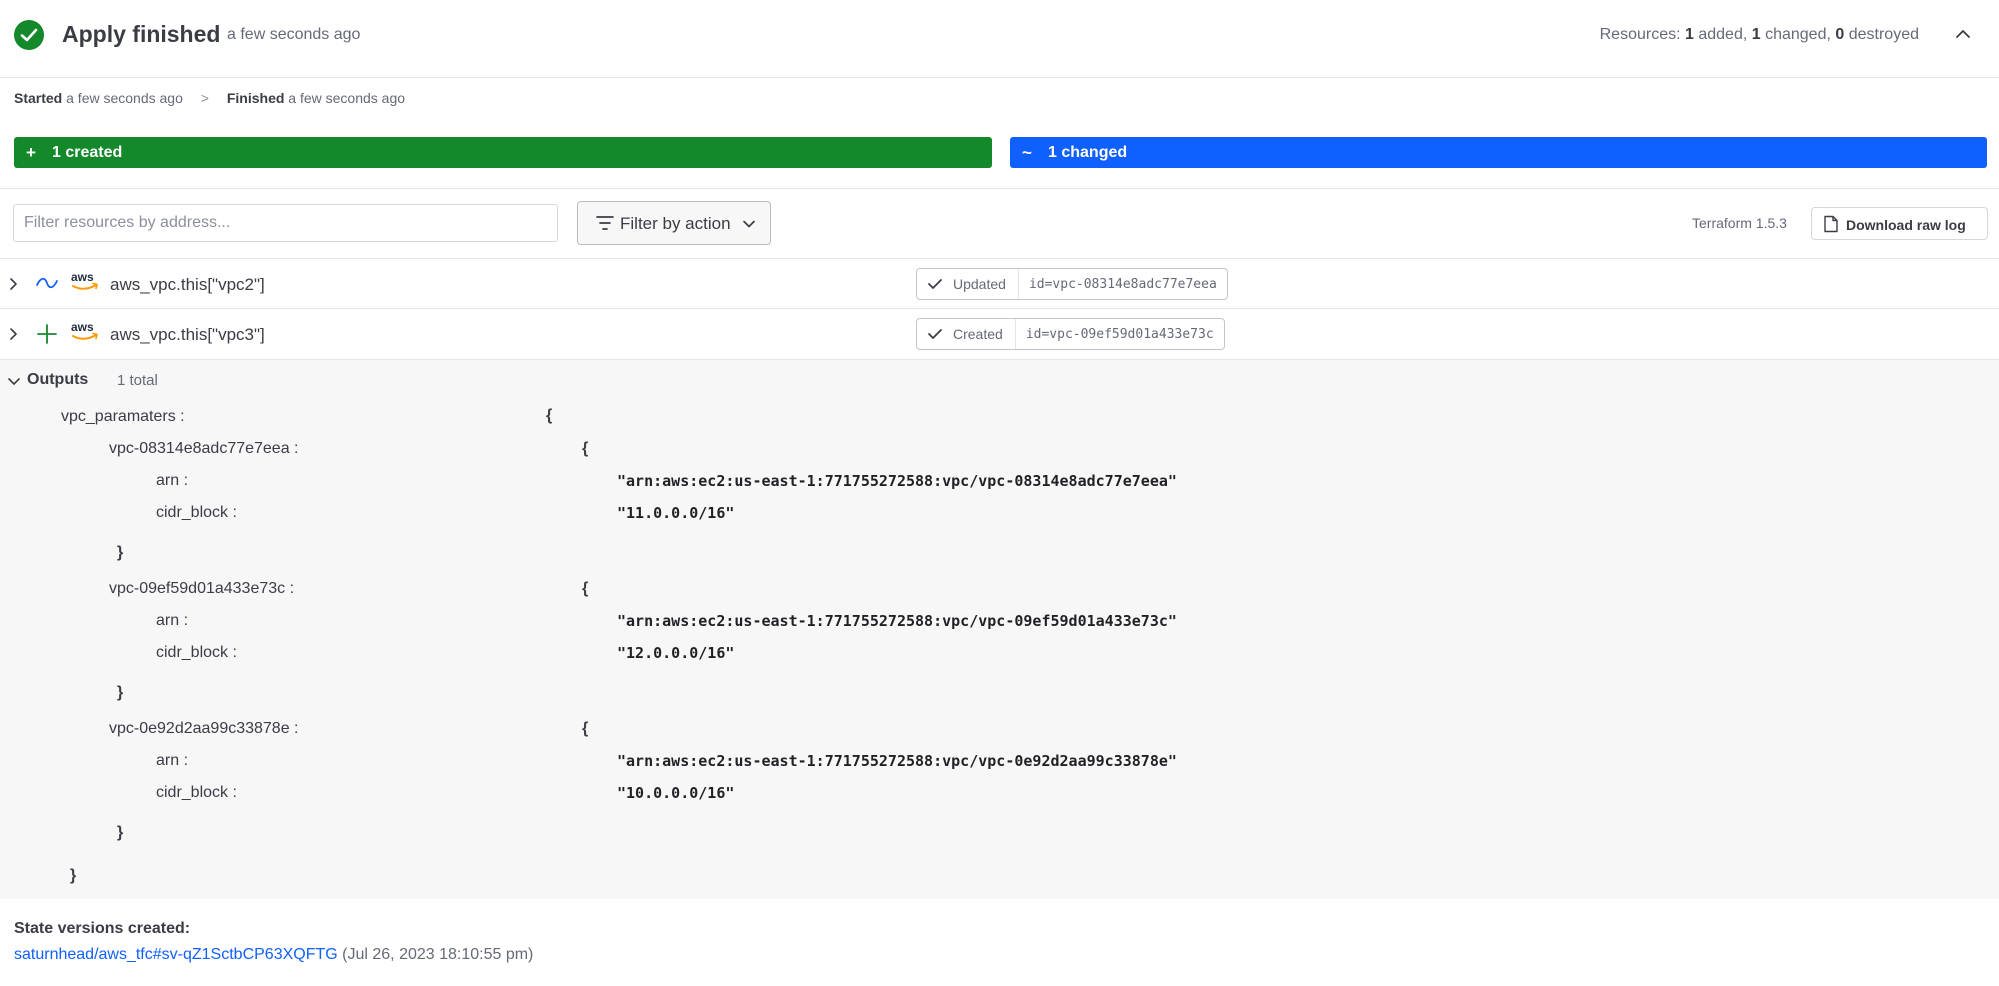  What do you see at coordinates (1756, 34) in the screenshot?
I see `changed-count: 1` at bounding box center [1756, 34].